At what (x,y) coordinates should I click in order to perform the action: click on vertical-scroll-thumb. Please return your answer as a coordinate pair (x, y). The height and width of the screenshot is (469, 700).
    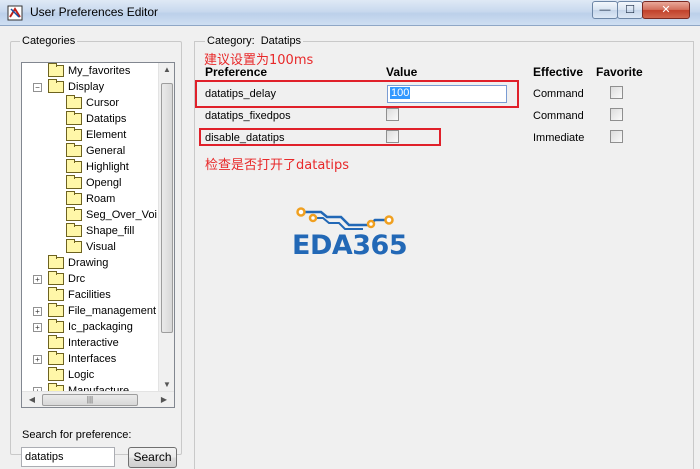
    Looking at the image, I should click on (167, 208).